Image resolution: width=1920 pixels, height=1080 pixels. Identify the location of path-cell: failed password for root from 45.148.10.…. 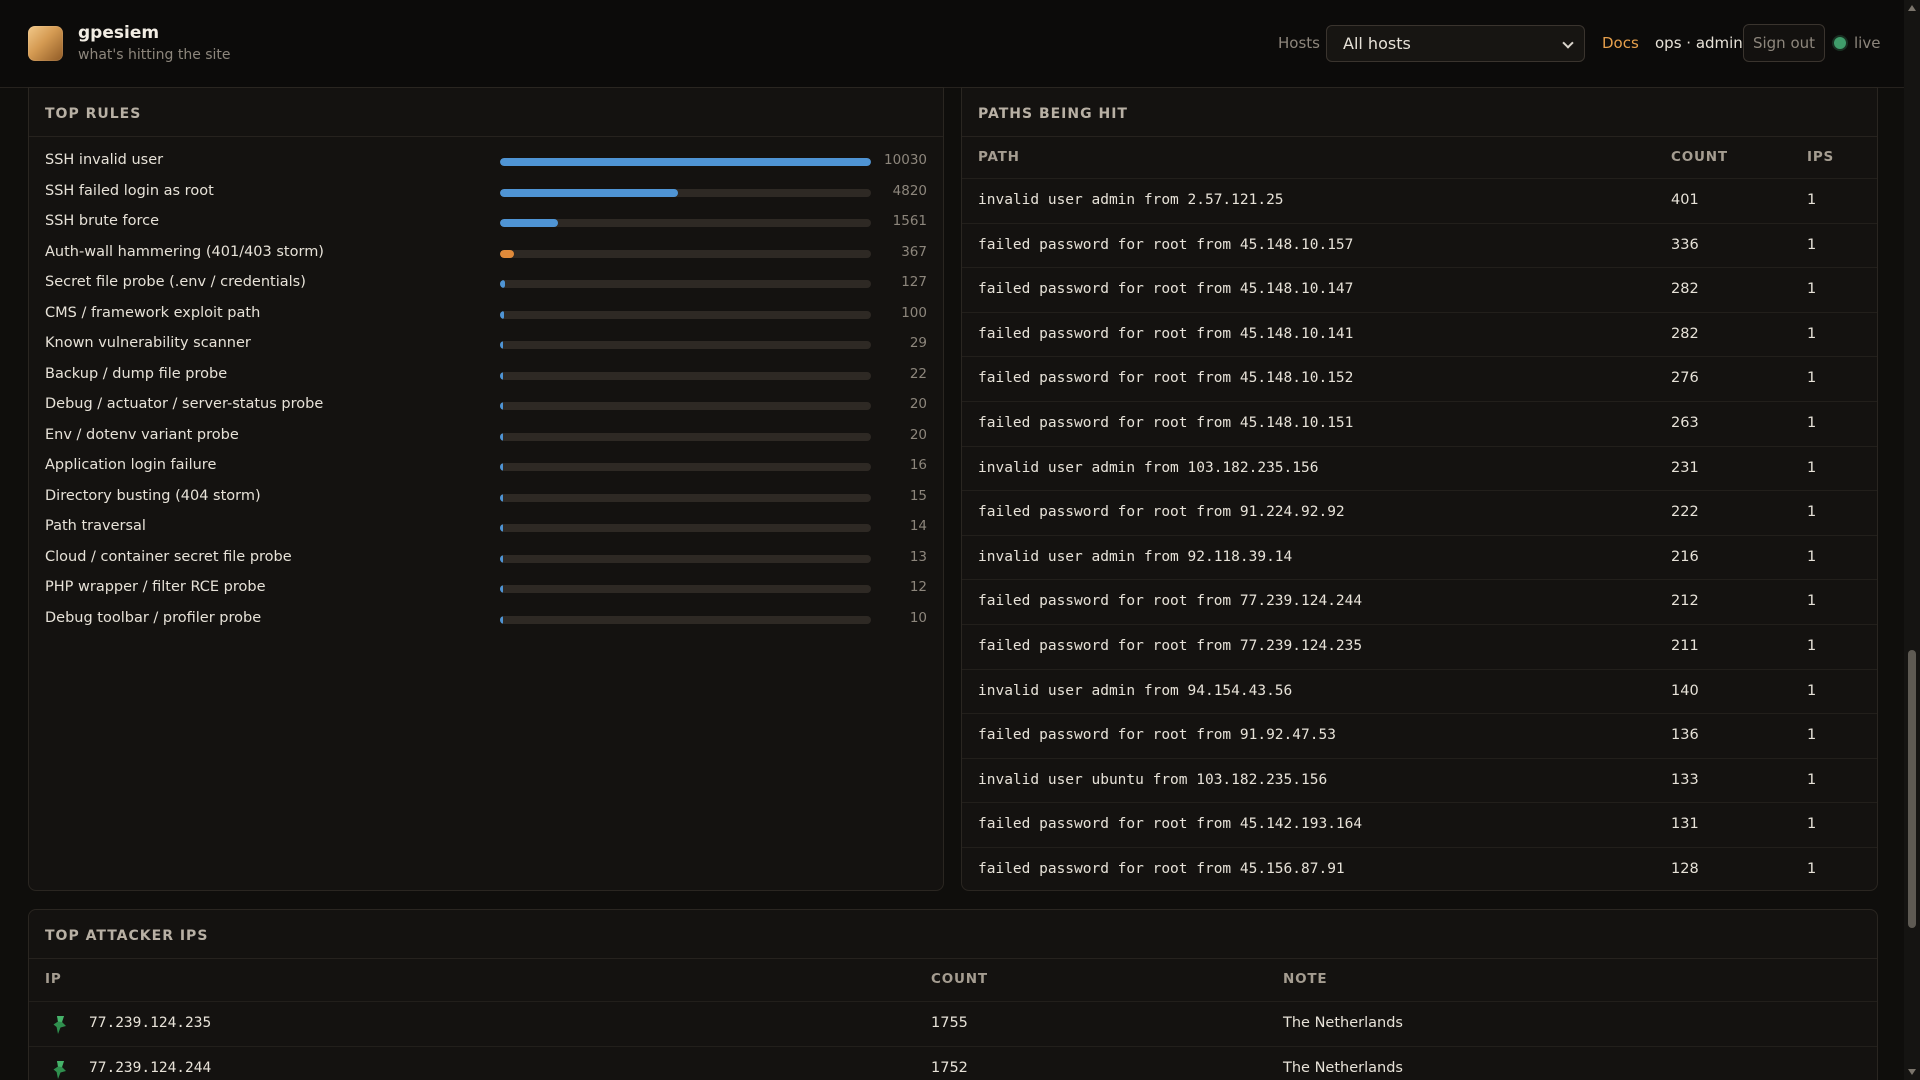
(1166, 333).